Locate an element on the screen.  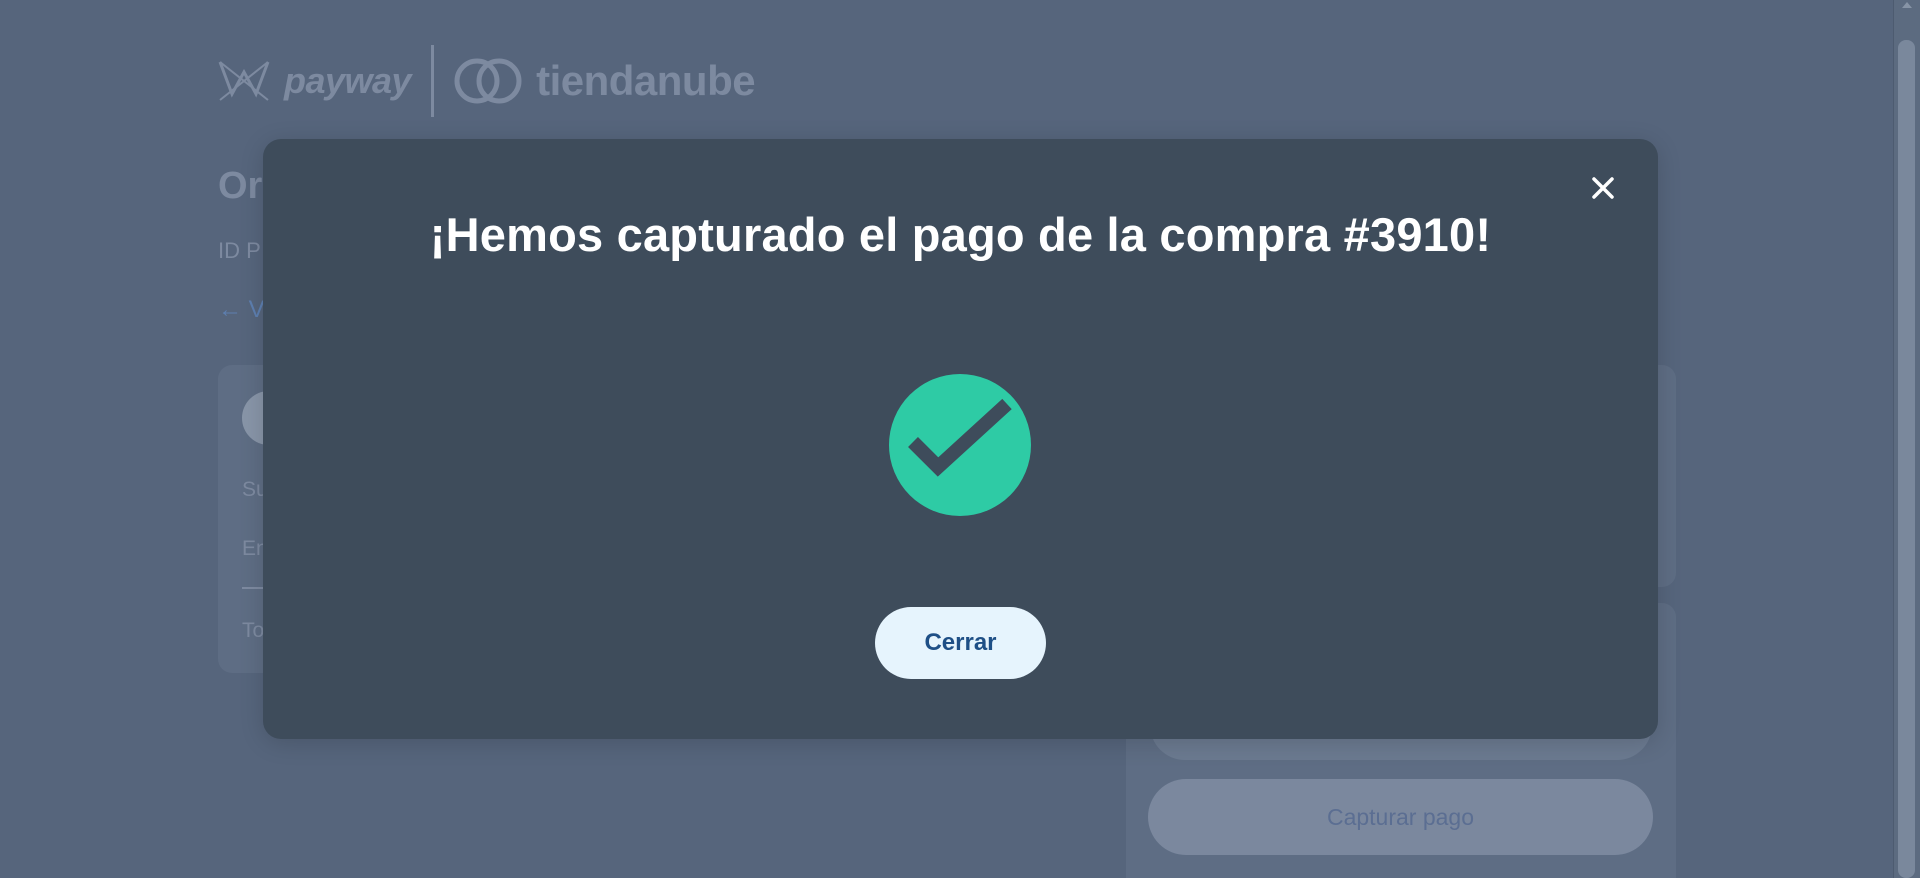
tiendanube-logo-text: tiendanube is located at coordinates (646, 80).